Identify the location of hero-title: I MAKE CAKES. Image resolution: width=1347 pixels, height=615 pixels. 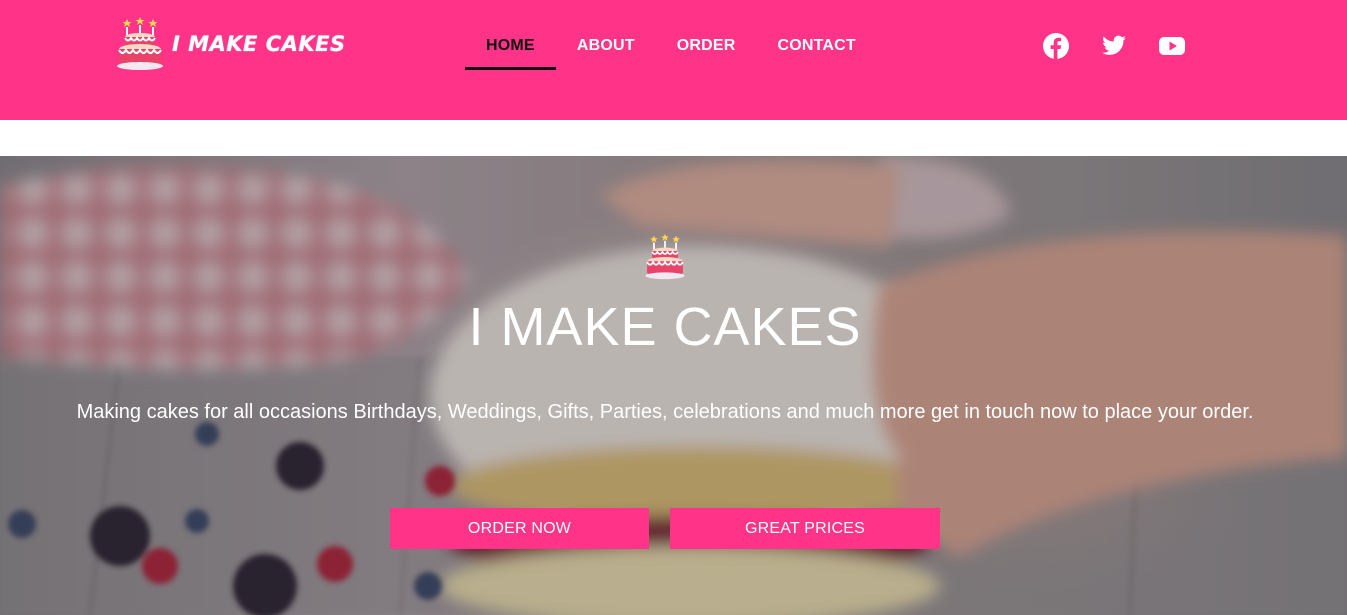
(665, 327).